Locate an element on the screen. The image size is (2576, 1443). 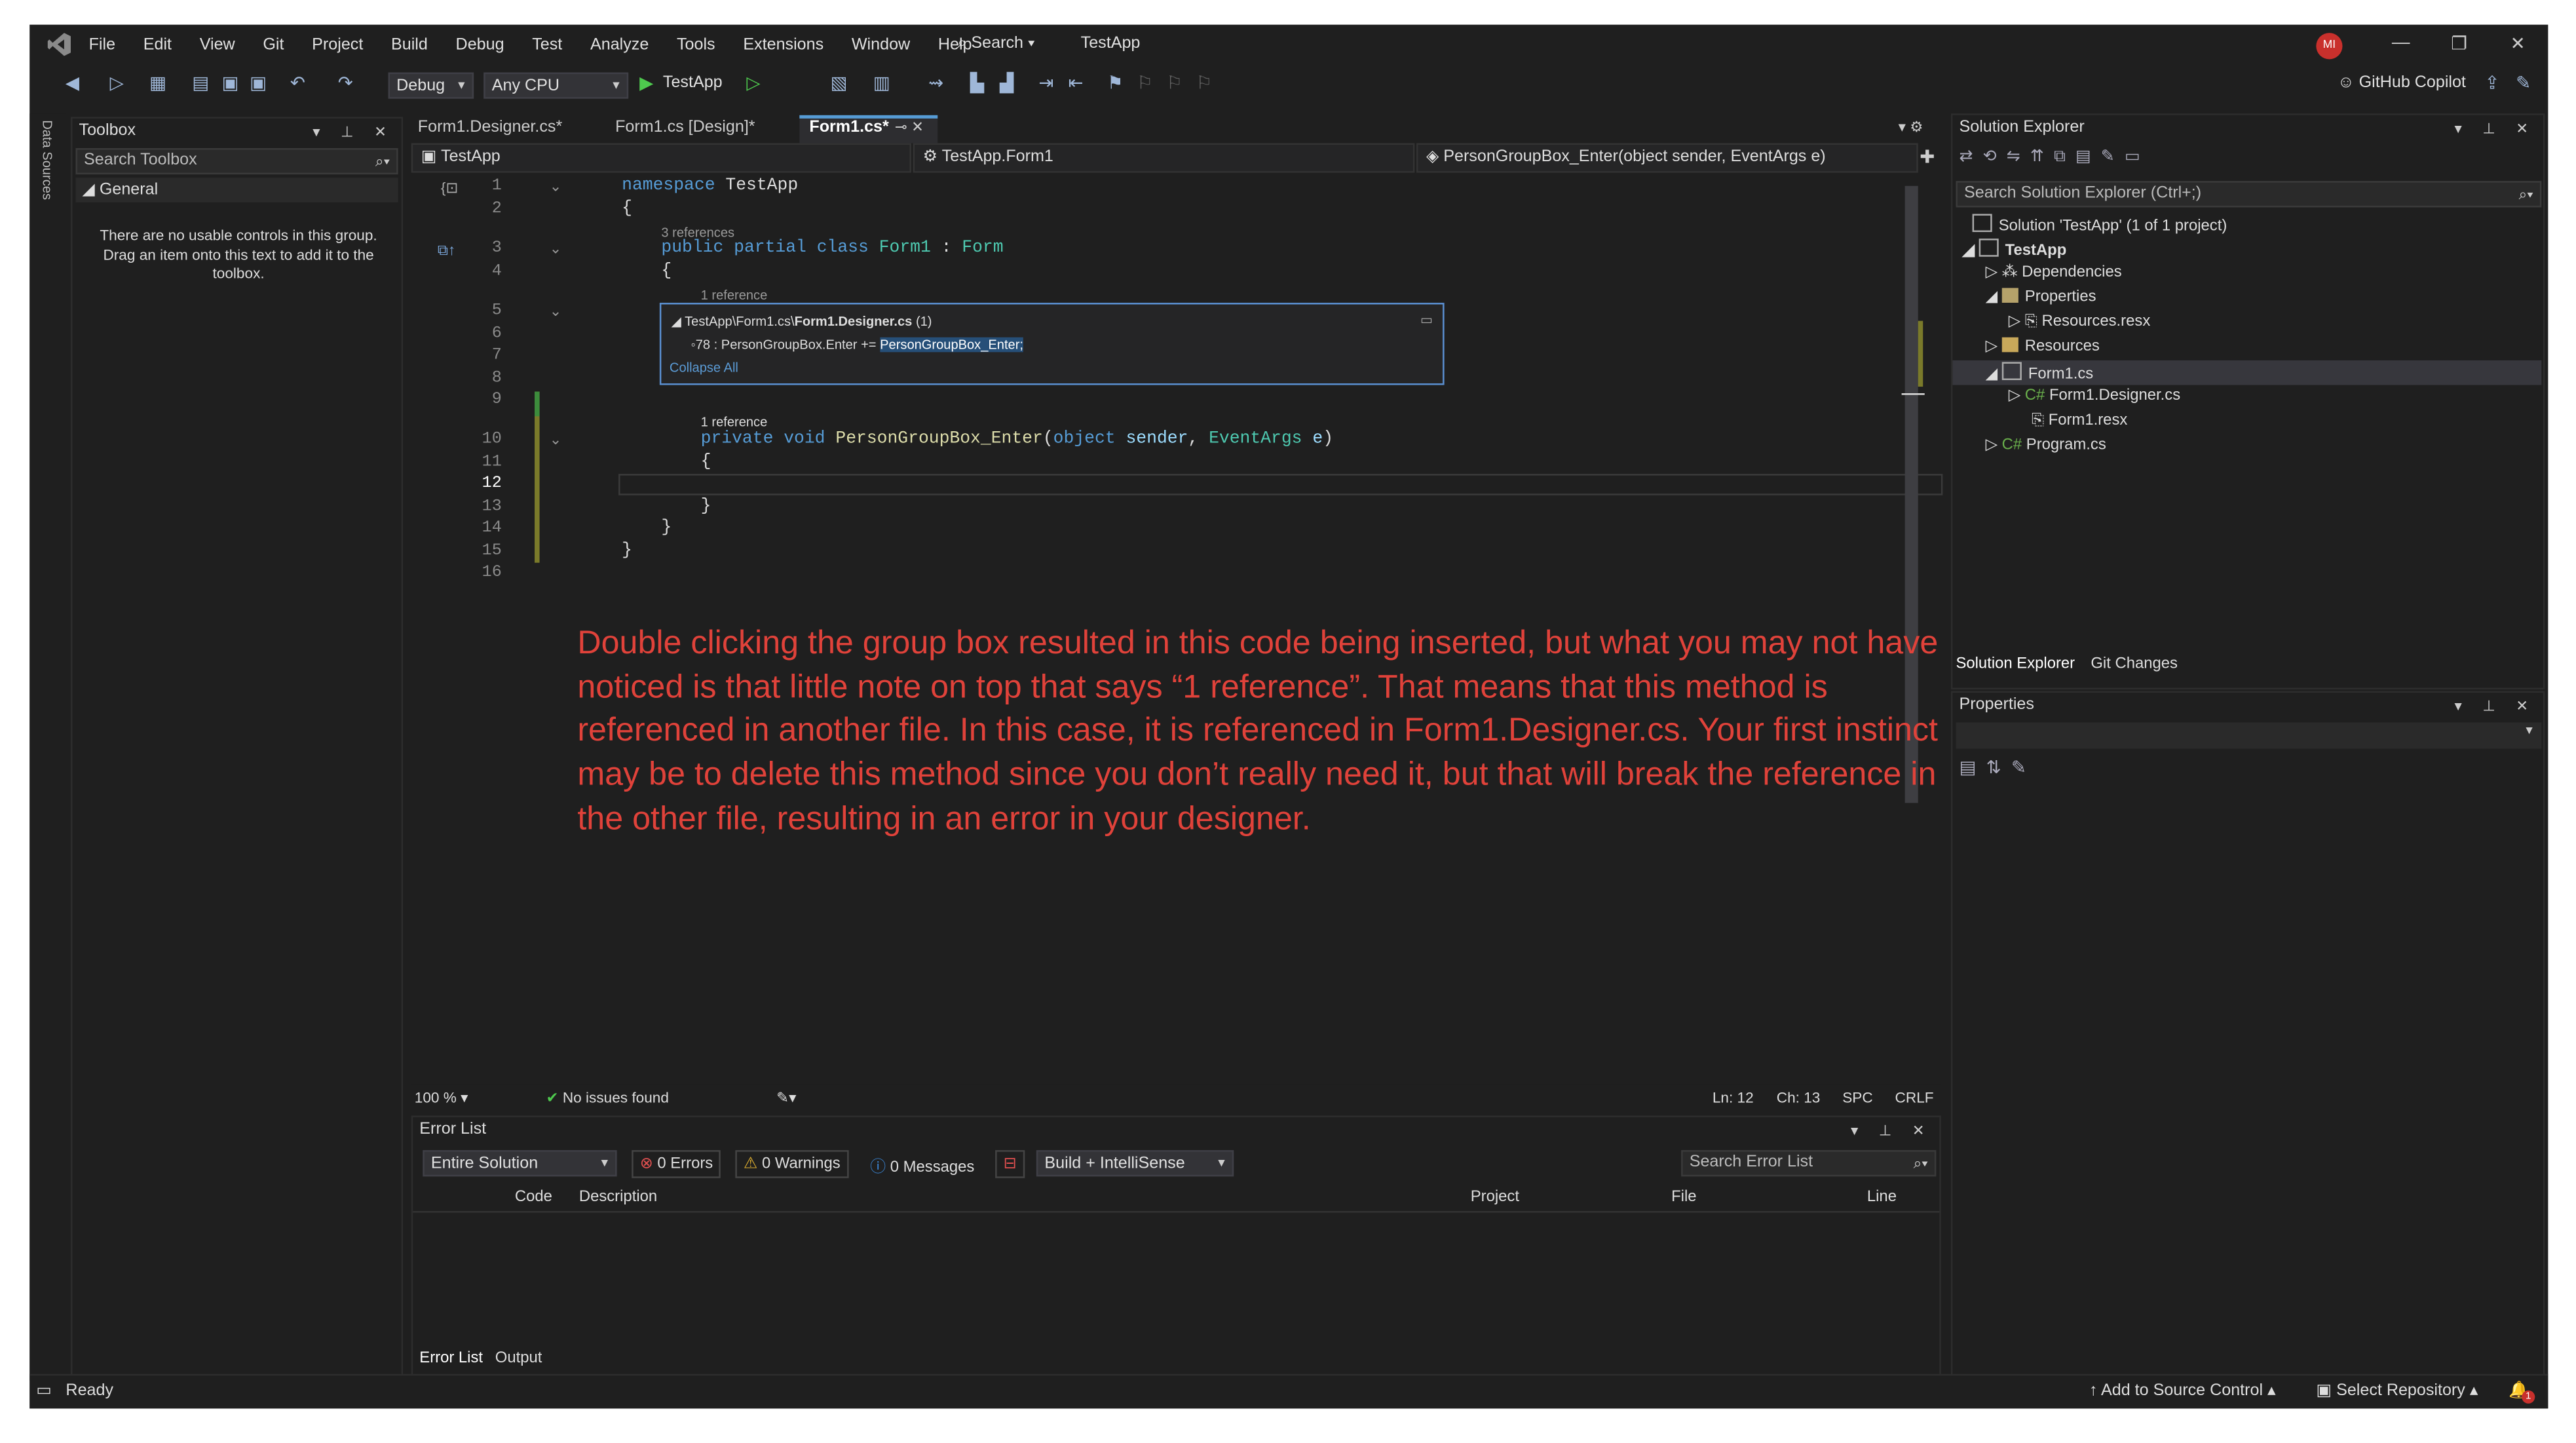
pending-icon: ⇋ is located at coordinates (2019, 157).